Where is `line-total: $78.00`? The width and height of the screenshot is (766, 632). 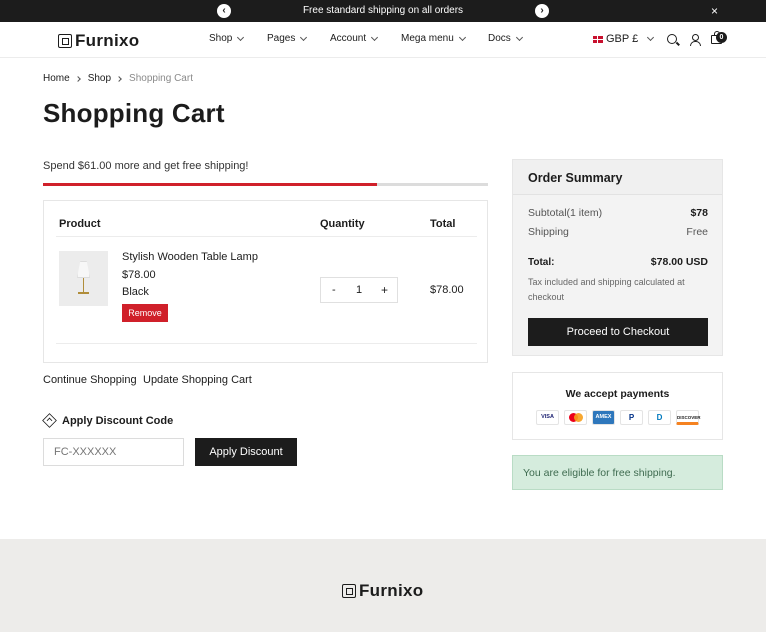
line-total: $78.00 is located at coordinates (447, 290).